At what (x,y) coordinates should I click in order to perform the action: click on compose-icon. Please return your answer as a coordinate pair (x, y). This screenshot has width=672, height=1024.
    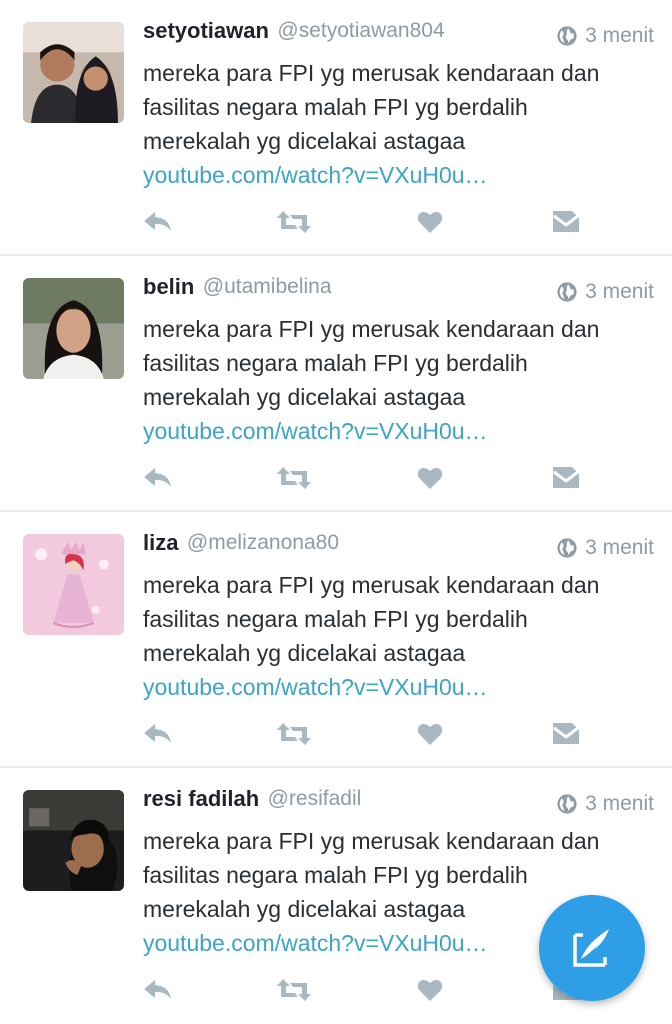
    Looking at the image, I should click on (591, 948).